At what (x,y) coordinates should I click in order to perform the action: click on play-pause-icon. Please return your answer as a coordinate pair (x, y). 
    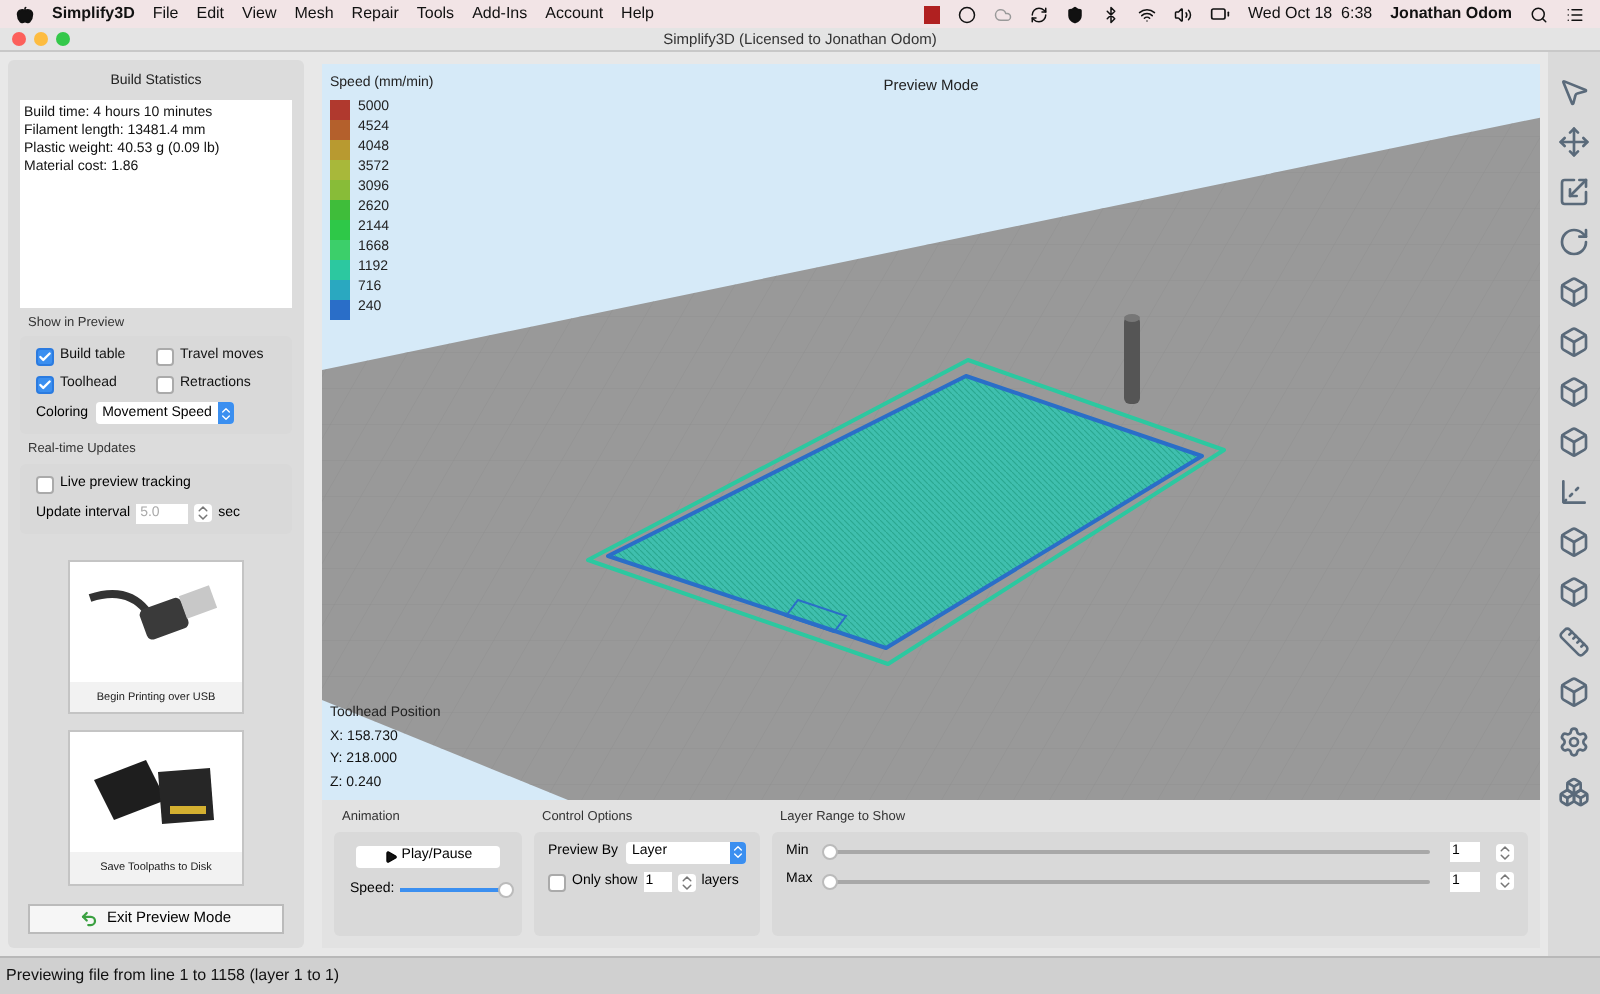
    Looking at the image, I should click on (390, 856).